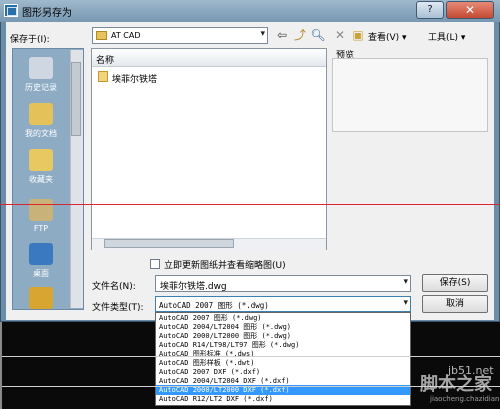  What do you see at coordinates (470, 10) in the screenshot?
I see `close-button: ✕` at bounding box center [470, 10].